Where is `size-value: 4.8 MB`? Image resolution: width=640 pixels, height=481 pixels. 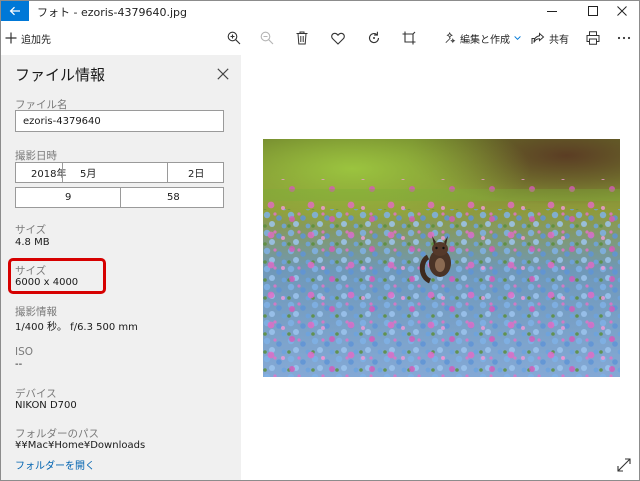
size-value: 4.8 MB is located at coordinates (32, 242).